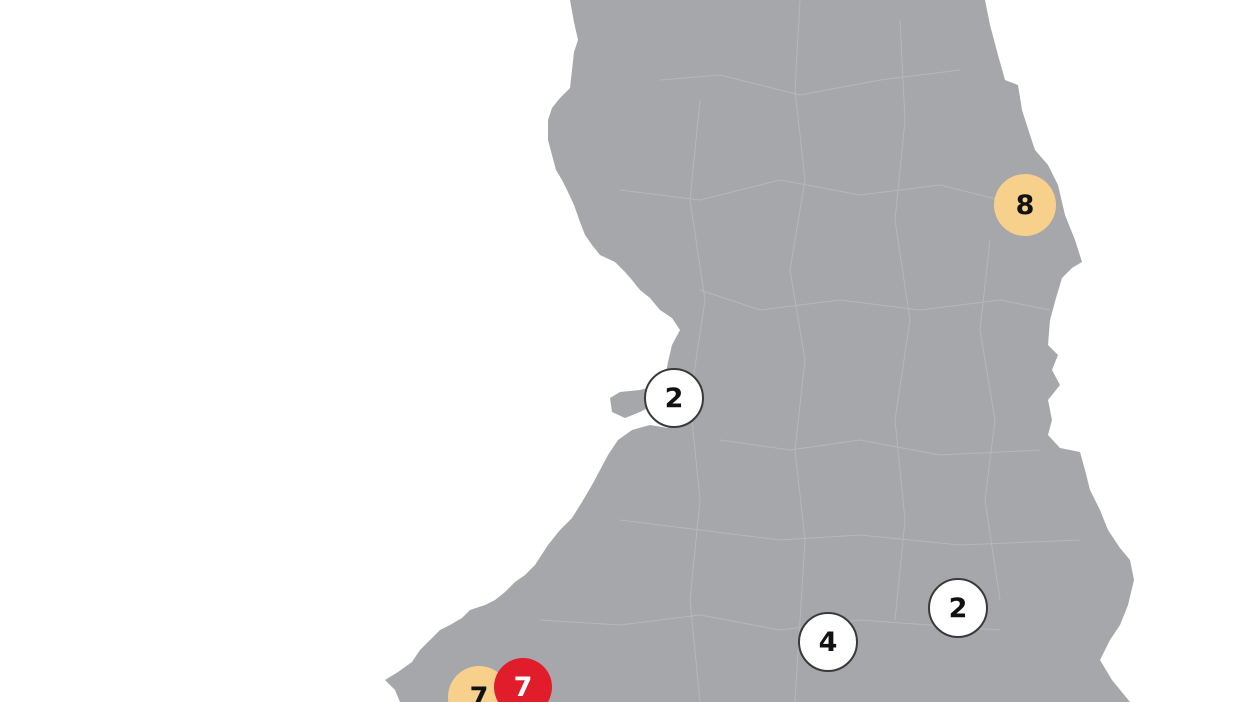 The width and height of the screenshot is (1248, 702). I want to click on marker-east: 2, so click(958, 608).